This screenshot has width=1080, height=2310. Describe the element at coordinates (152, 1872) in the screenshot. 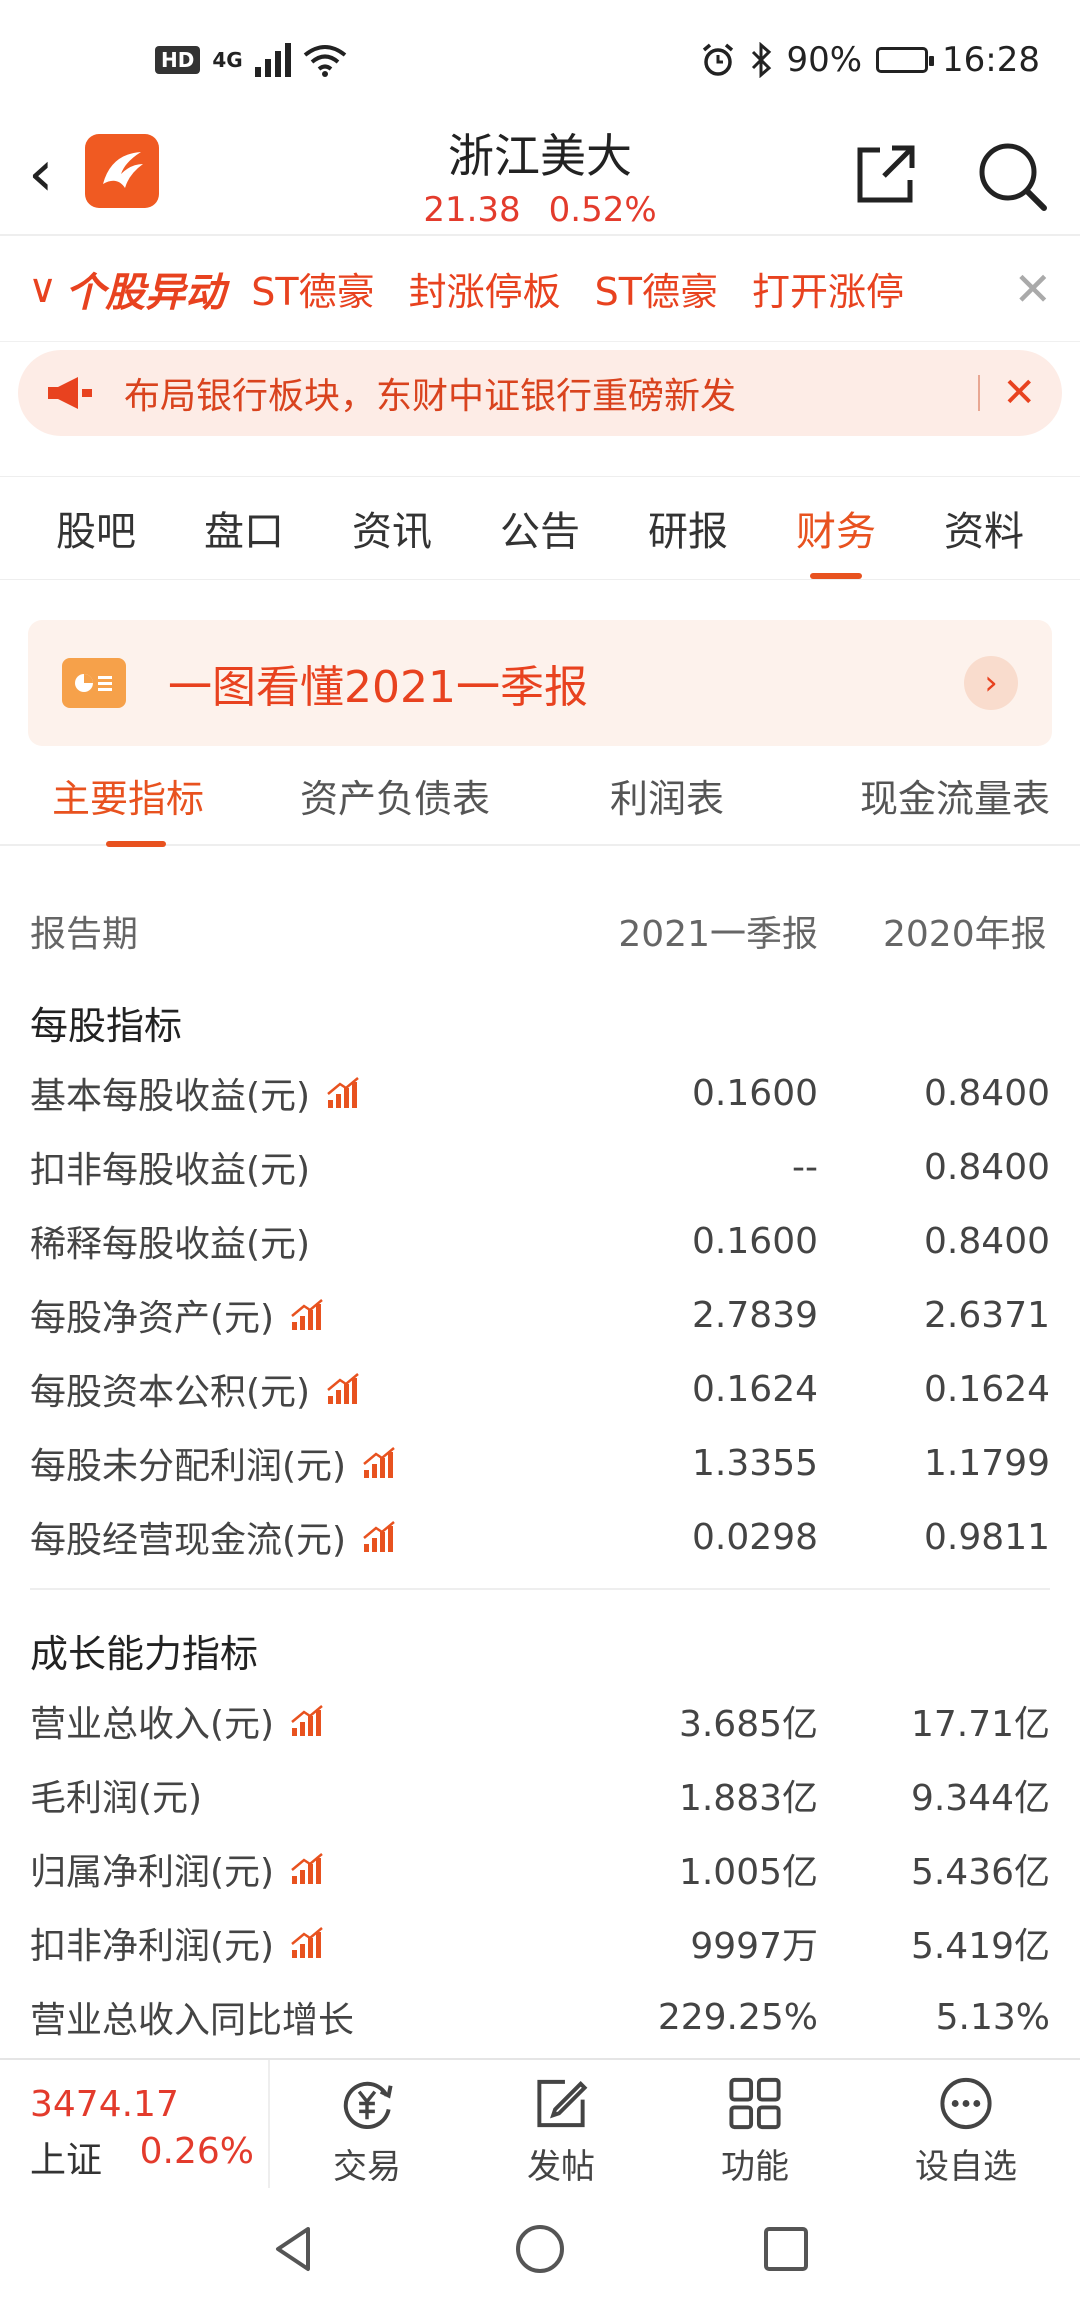

I see `metric-name: 归属净利润(元)` at that location.